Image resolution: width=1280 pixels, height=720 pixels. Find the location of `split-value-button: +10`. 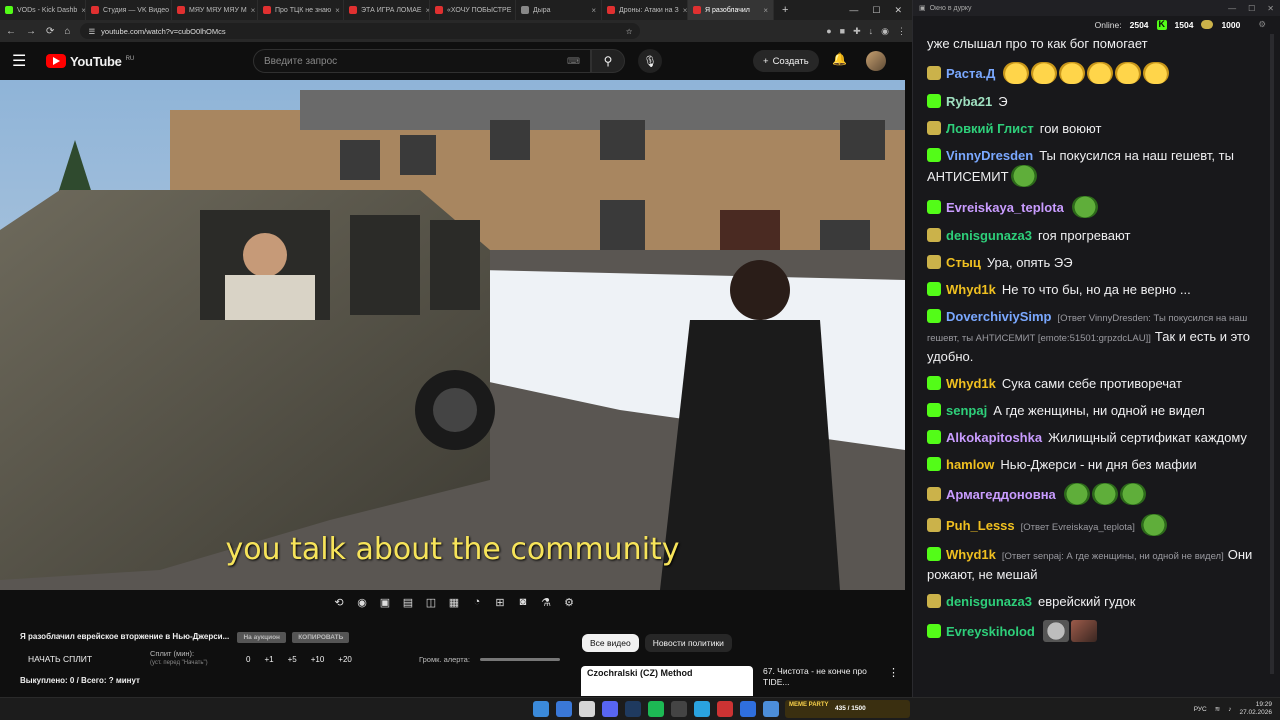

split-value-button: +10 is located at coordinates (318, 659).